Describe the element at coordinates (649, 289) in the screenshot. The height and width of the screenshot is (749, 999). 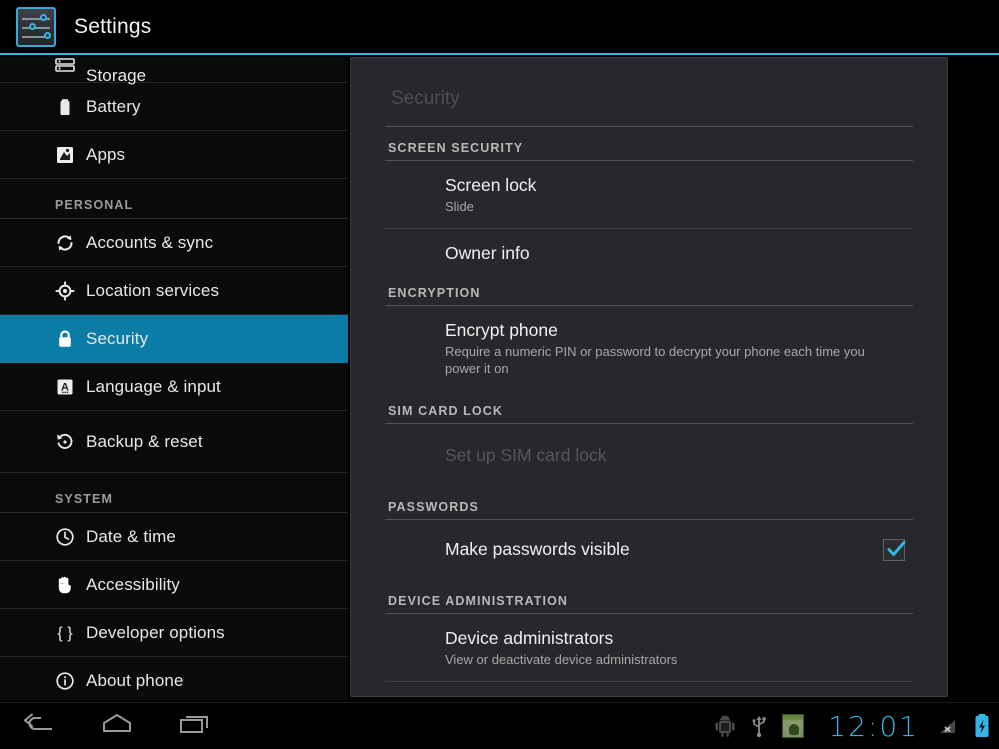
I see `section-header-encryption: ENCRYPTION` at that location.